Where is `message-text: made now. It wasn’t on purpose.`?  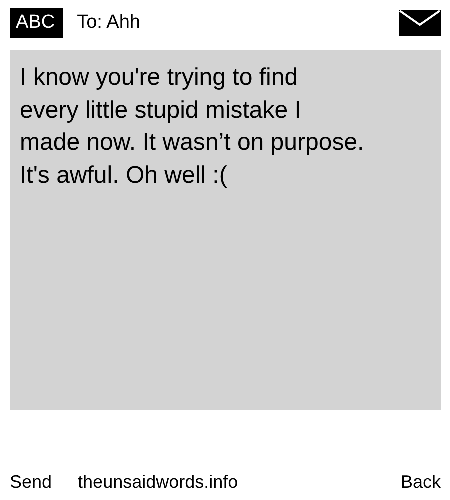
message-text: made now. It wasn’t on purpose. is located at coordinates (192, 143).